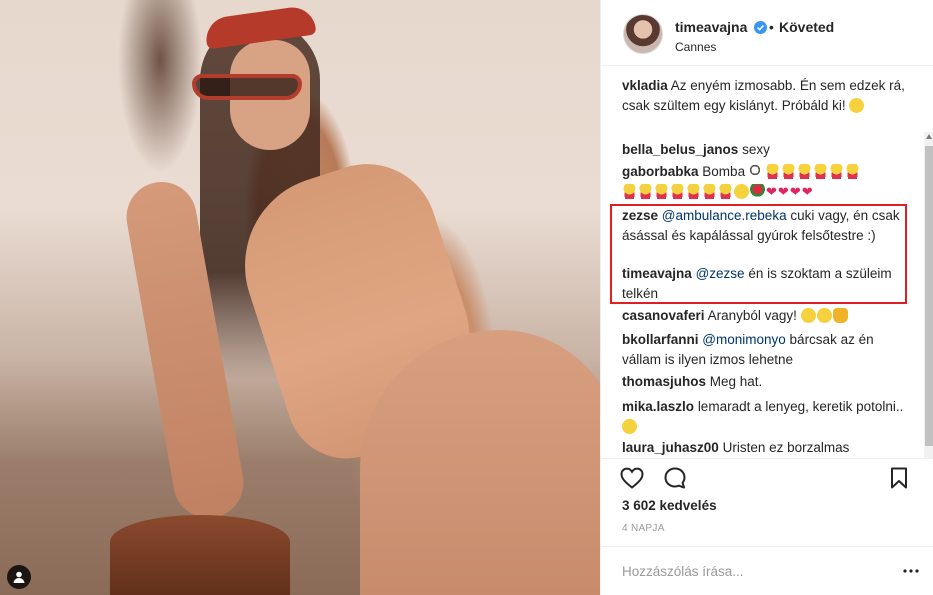 Image resolution: width=933 pixels, height=595 pixels. Describe the element at coordinates (824, 315) in the screenshot. I see `kiss-emoji-icon` at that location.